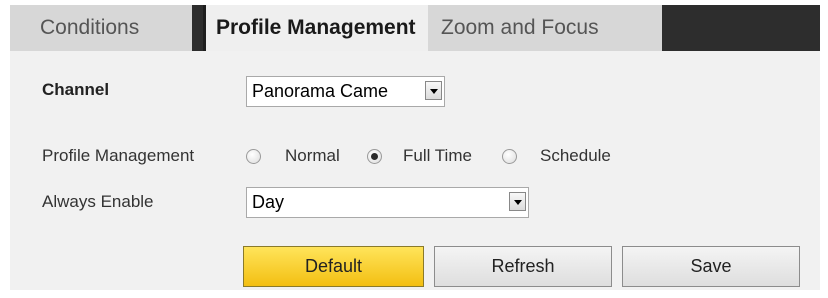 This screenshot has height=298, width=828. What do you see at coordinates (575, 156) in the screenshot?
I see `radio-schedule-label: Schedule` at bounding box center [575, 156].